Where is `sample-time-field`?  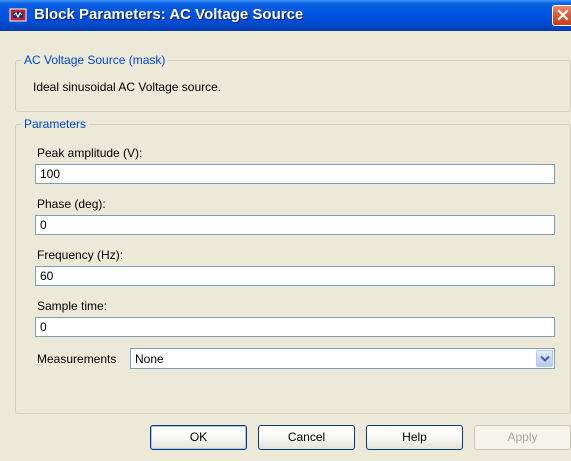
sample-time-field is located at coordinates (295, 327).